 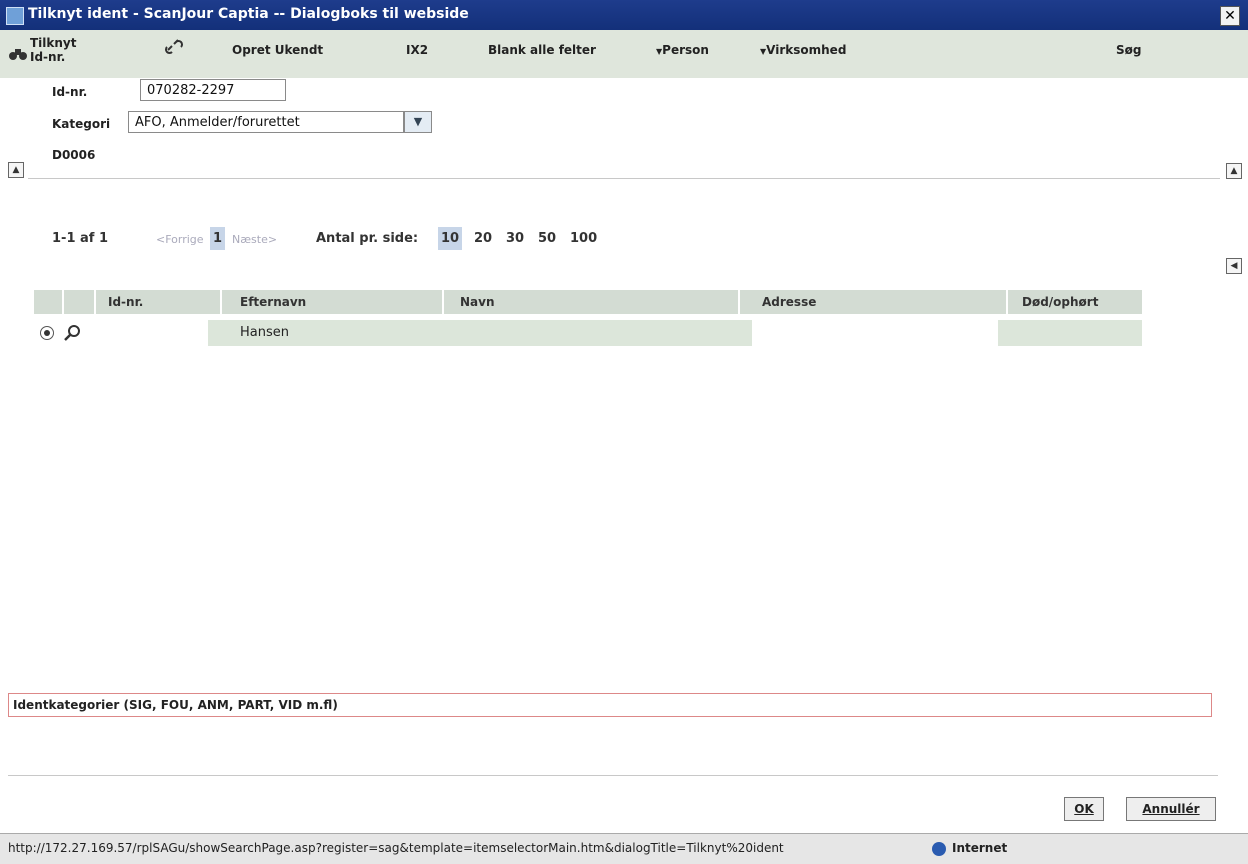 I want to click on ok-button: OK, so click(x=1084, y=809).